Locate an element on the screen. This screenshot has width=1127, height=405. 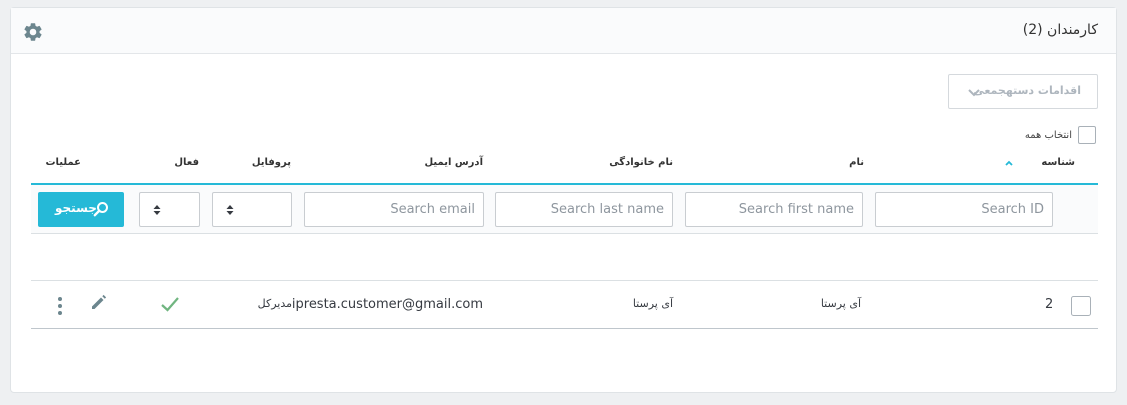
select-all: انتخاب همه is located at coordinates (1060, 135).